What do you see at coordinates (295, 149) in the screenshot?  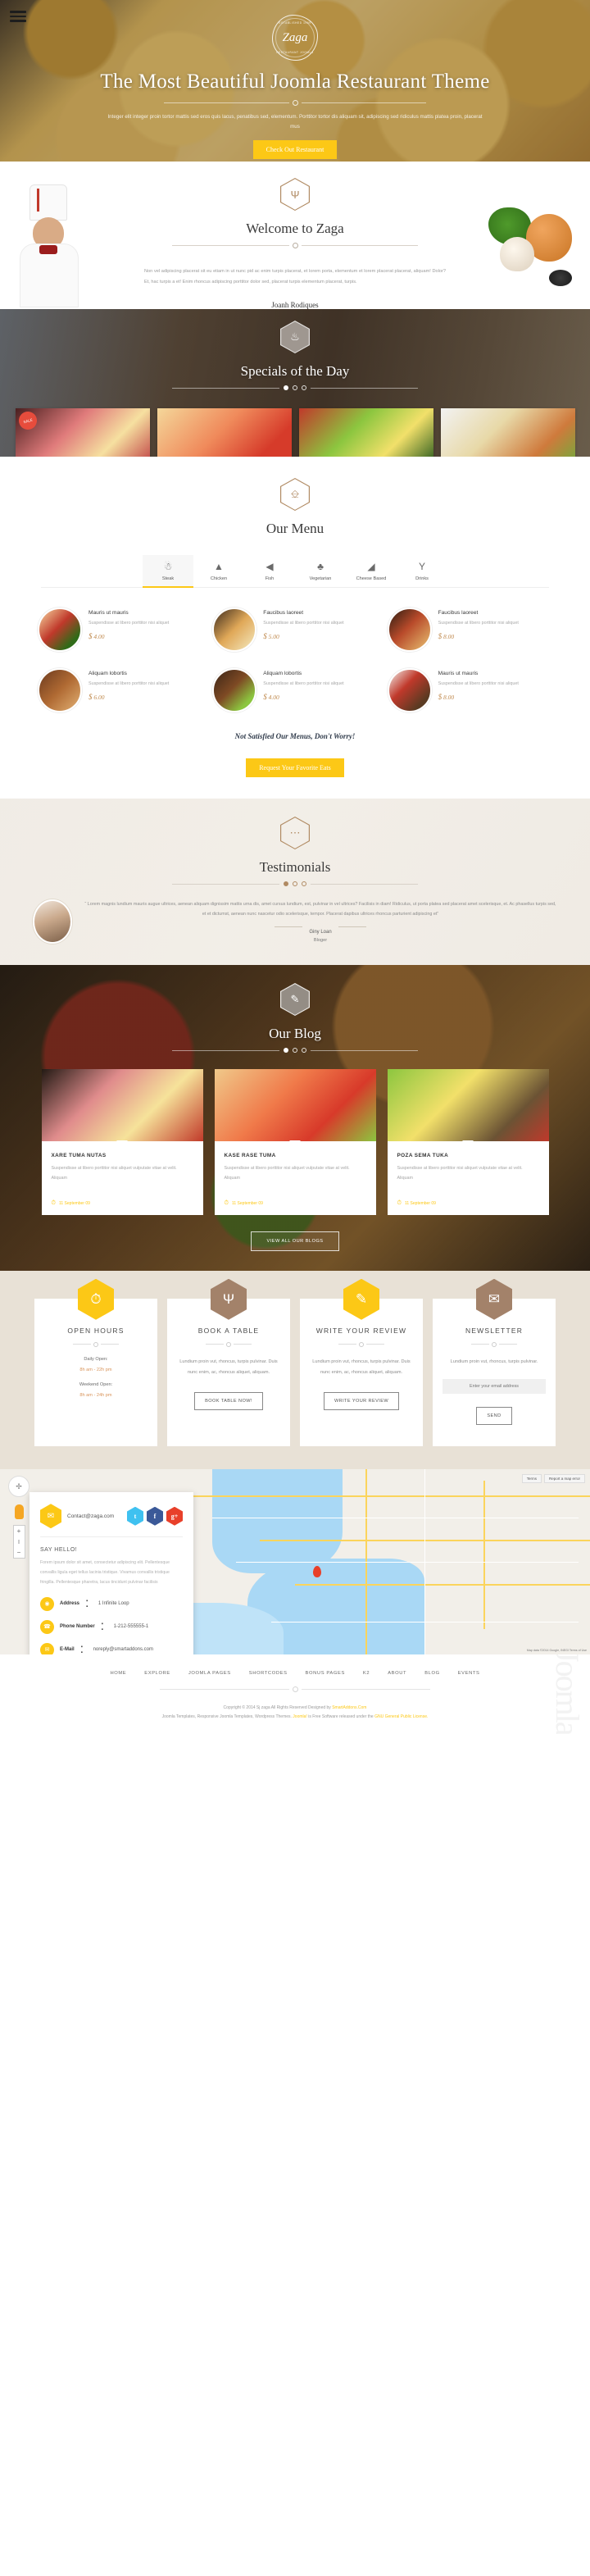 I see `hero-cta-button: Check Out Restaurant` at bounding box center [295, 149].